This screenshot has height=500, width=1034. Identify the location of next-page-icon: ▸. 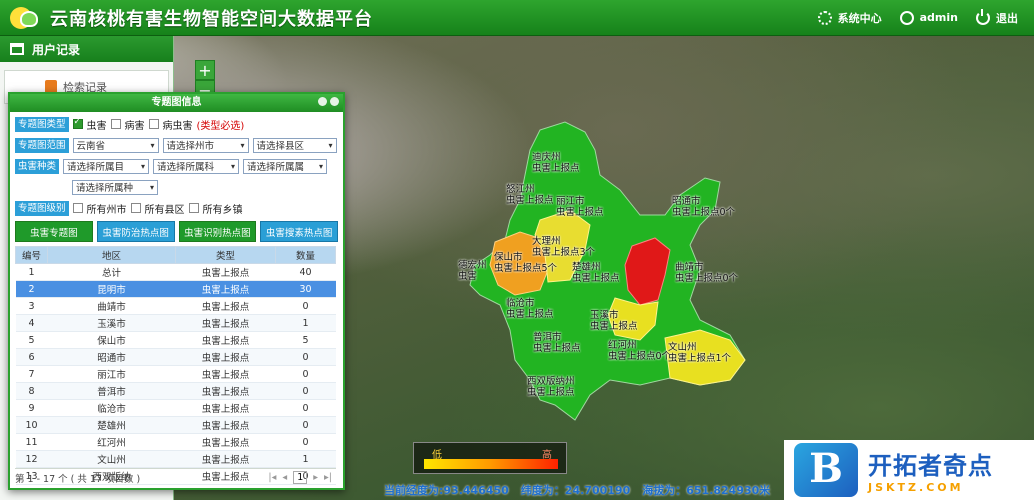
(315, 477).